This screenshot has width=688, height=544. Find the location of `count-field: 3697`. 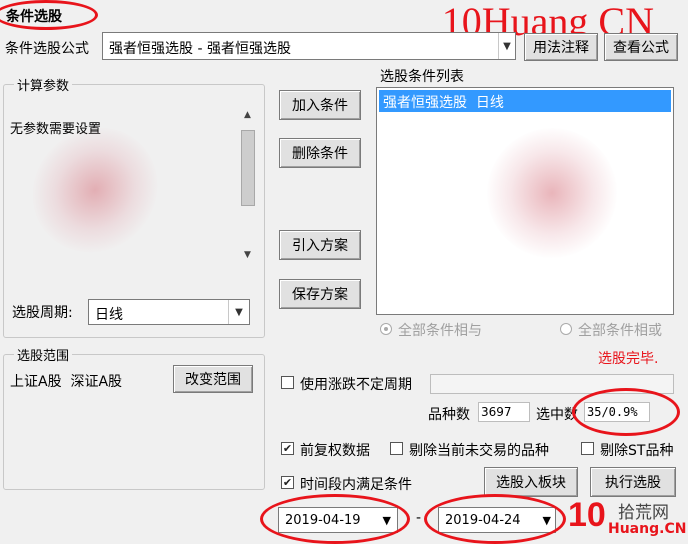

count-field: 3697 is located at coordinates (504, 412).